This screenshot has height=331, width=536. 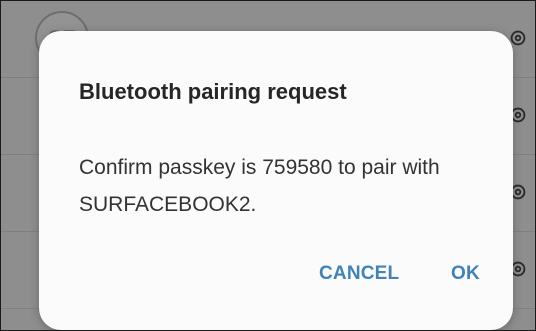 What do you see at coordinates (213, 91) in the screenshot?
I see `dialog-title: Bluetooth pairing request` at bounding box center [213, 91].